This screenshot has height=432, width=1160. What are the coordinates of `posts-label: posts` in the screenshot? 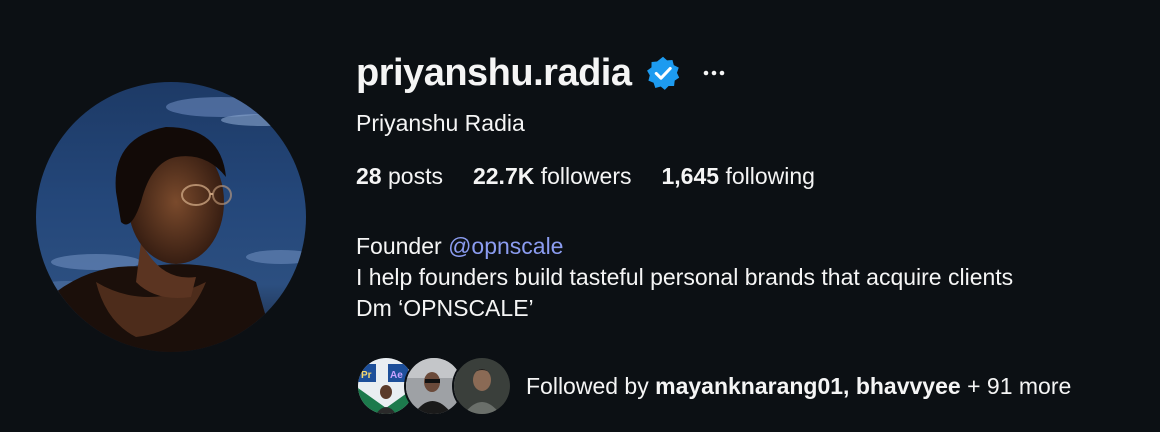 It's located at (412, 176).